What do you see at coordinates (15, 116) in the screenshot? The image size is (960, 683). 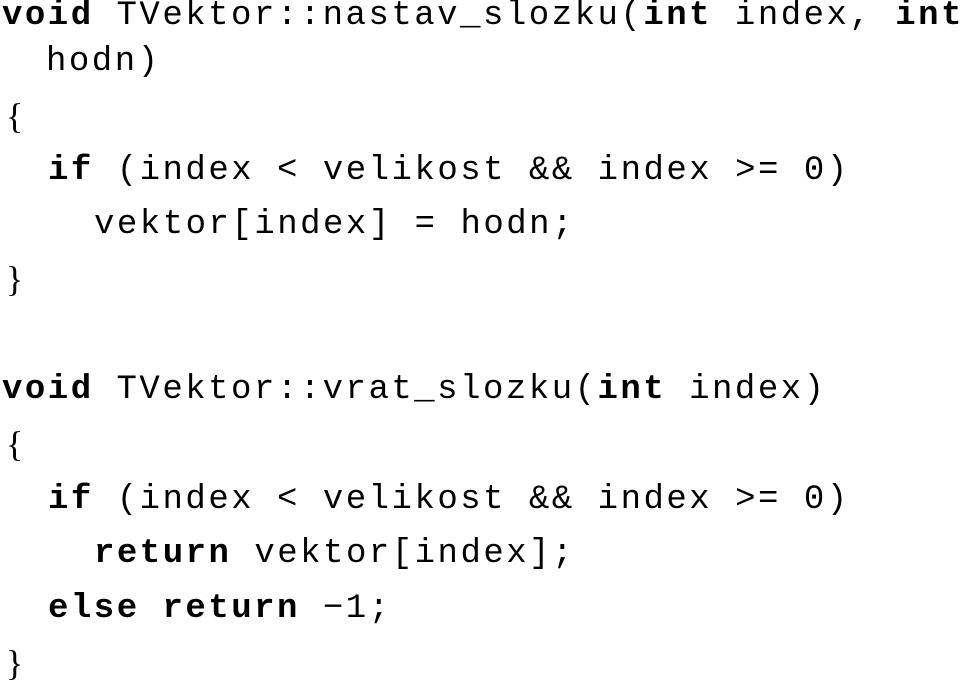 I see `func1-open-brace: {` at bounding box center [15, 116].